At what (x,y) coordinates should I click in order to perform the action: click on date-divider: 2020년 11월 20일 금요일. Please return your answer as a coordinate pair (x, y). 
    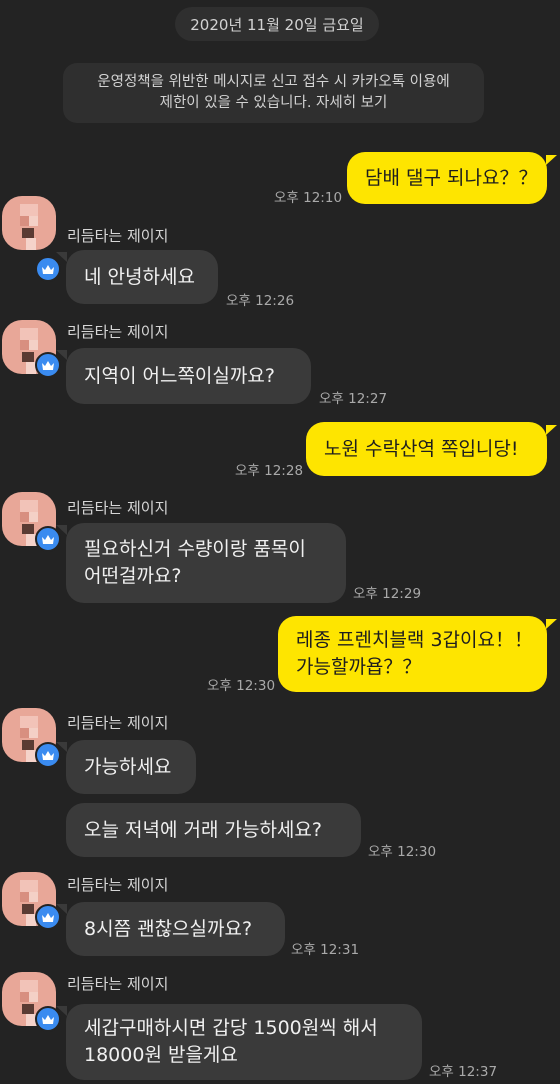
    Looking at the image, I should click on (277, 24).